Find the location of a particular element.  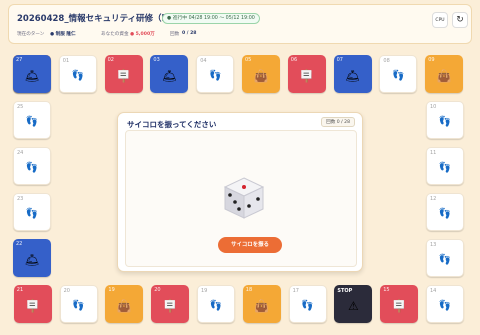

tile-number: 22 is located at coordinates (19, 244).